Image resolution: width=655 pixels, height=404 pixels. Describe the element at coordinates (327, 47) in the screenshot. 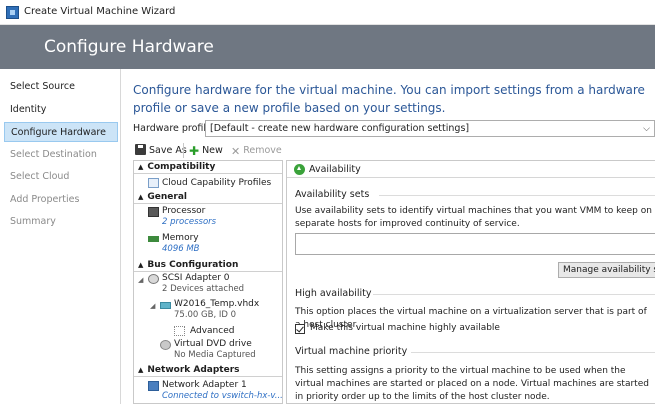

I see `page-header: Configure Hardware` at that location.